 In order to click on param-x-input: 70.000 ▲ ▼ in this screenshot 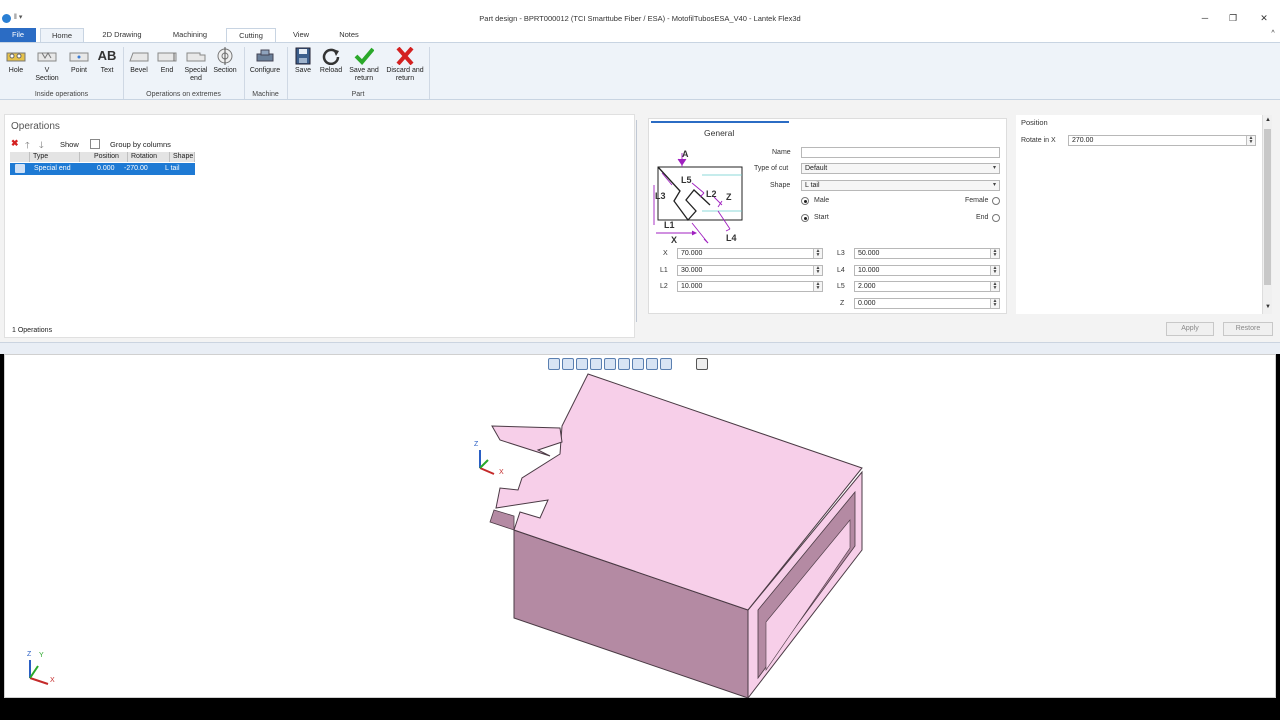, I will do `click(750, 253)`.